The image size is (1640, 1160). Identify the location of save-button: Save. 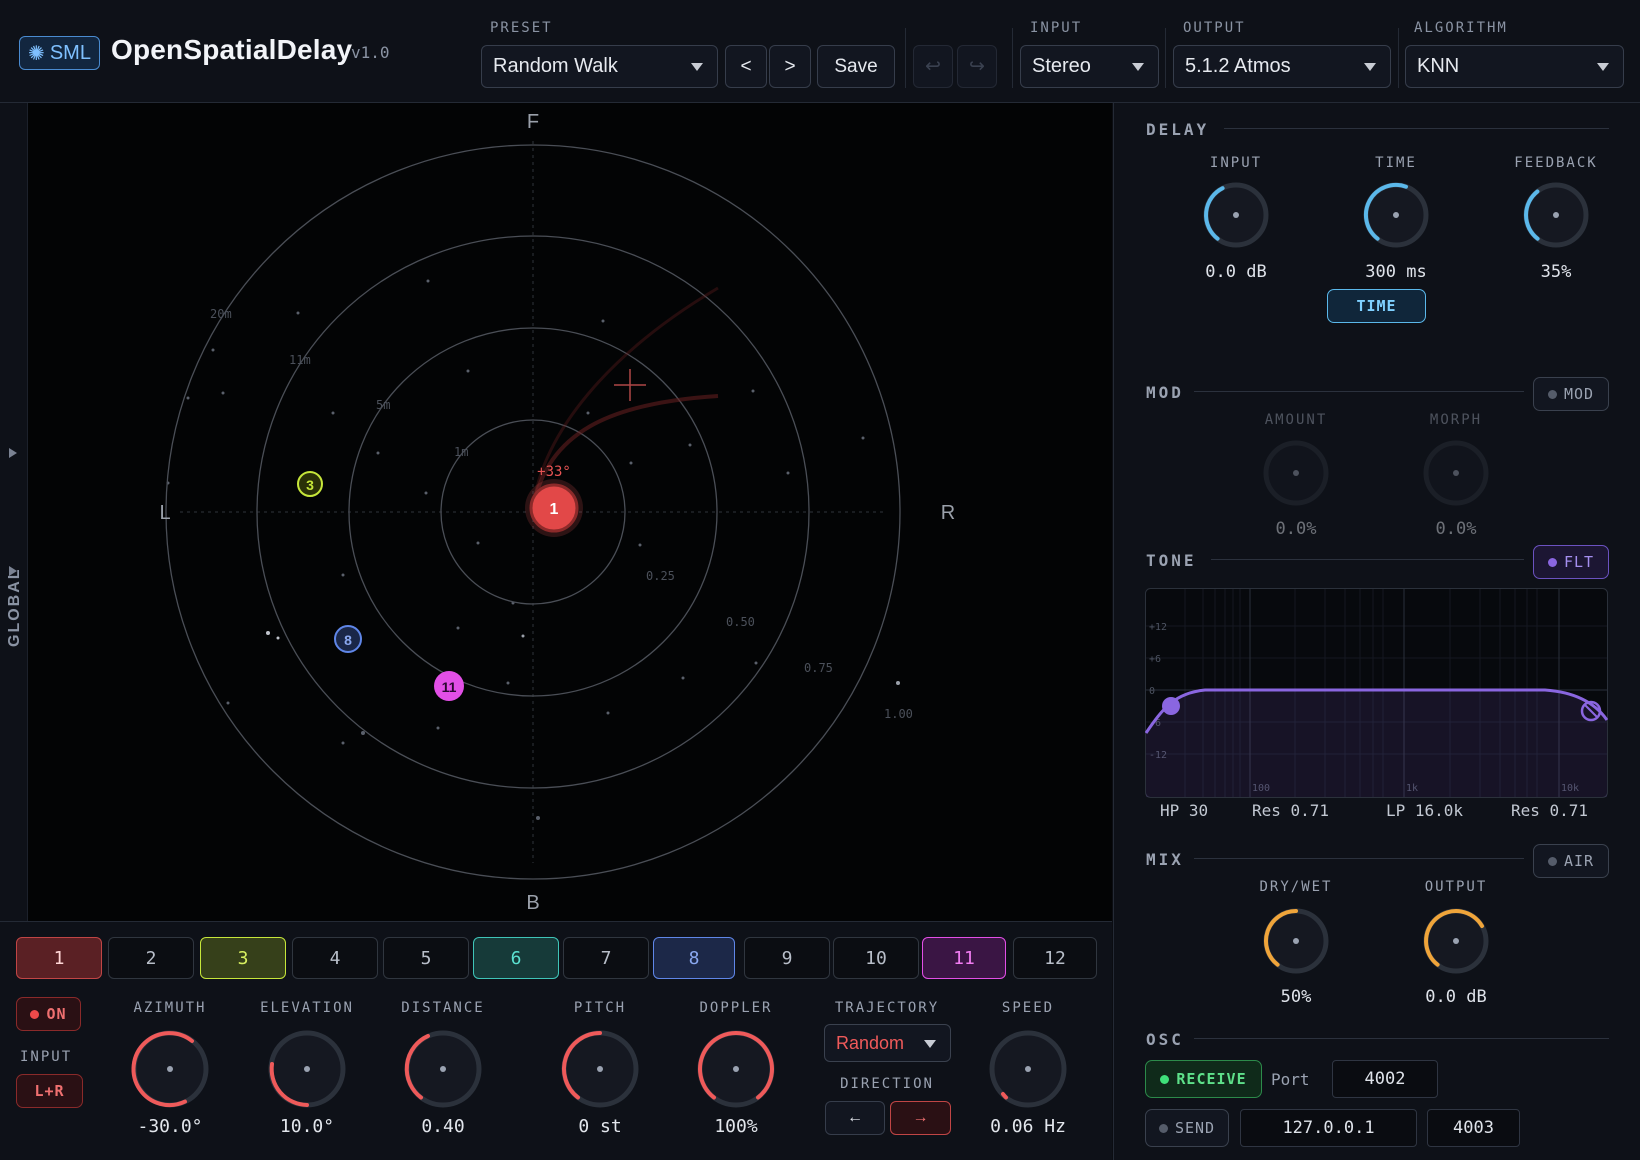
(856, 66).